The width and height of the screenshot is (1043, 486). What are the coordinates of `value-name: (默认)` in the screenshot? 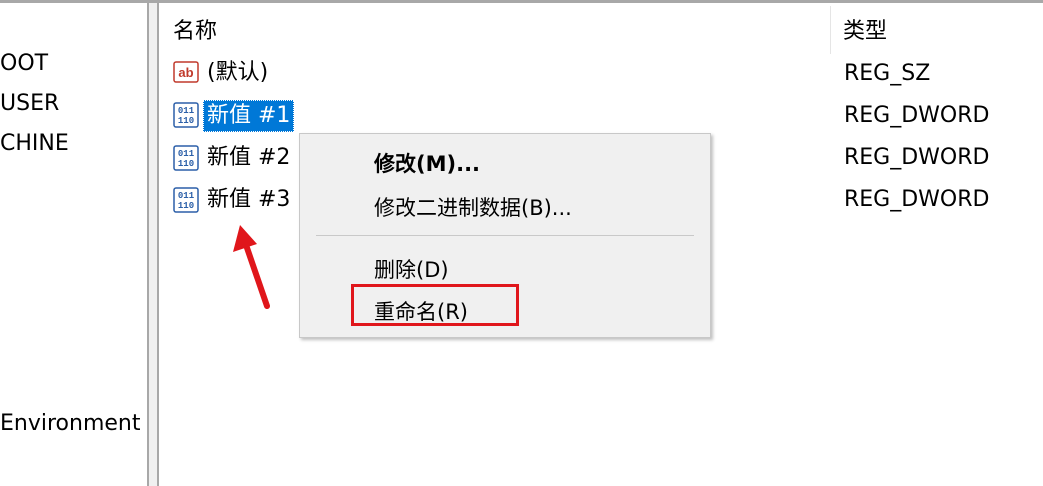 It's located at (238, 72).